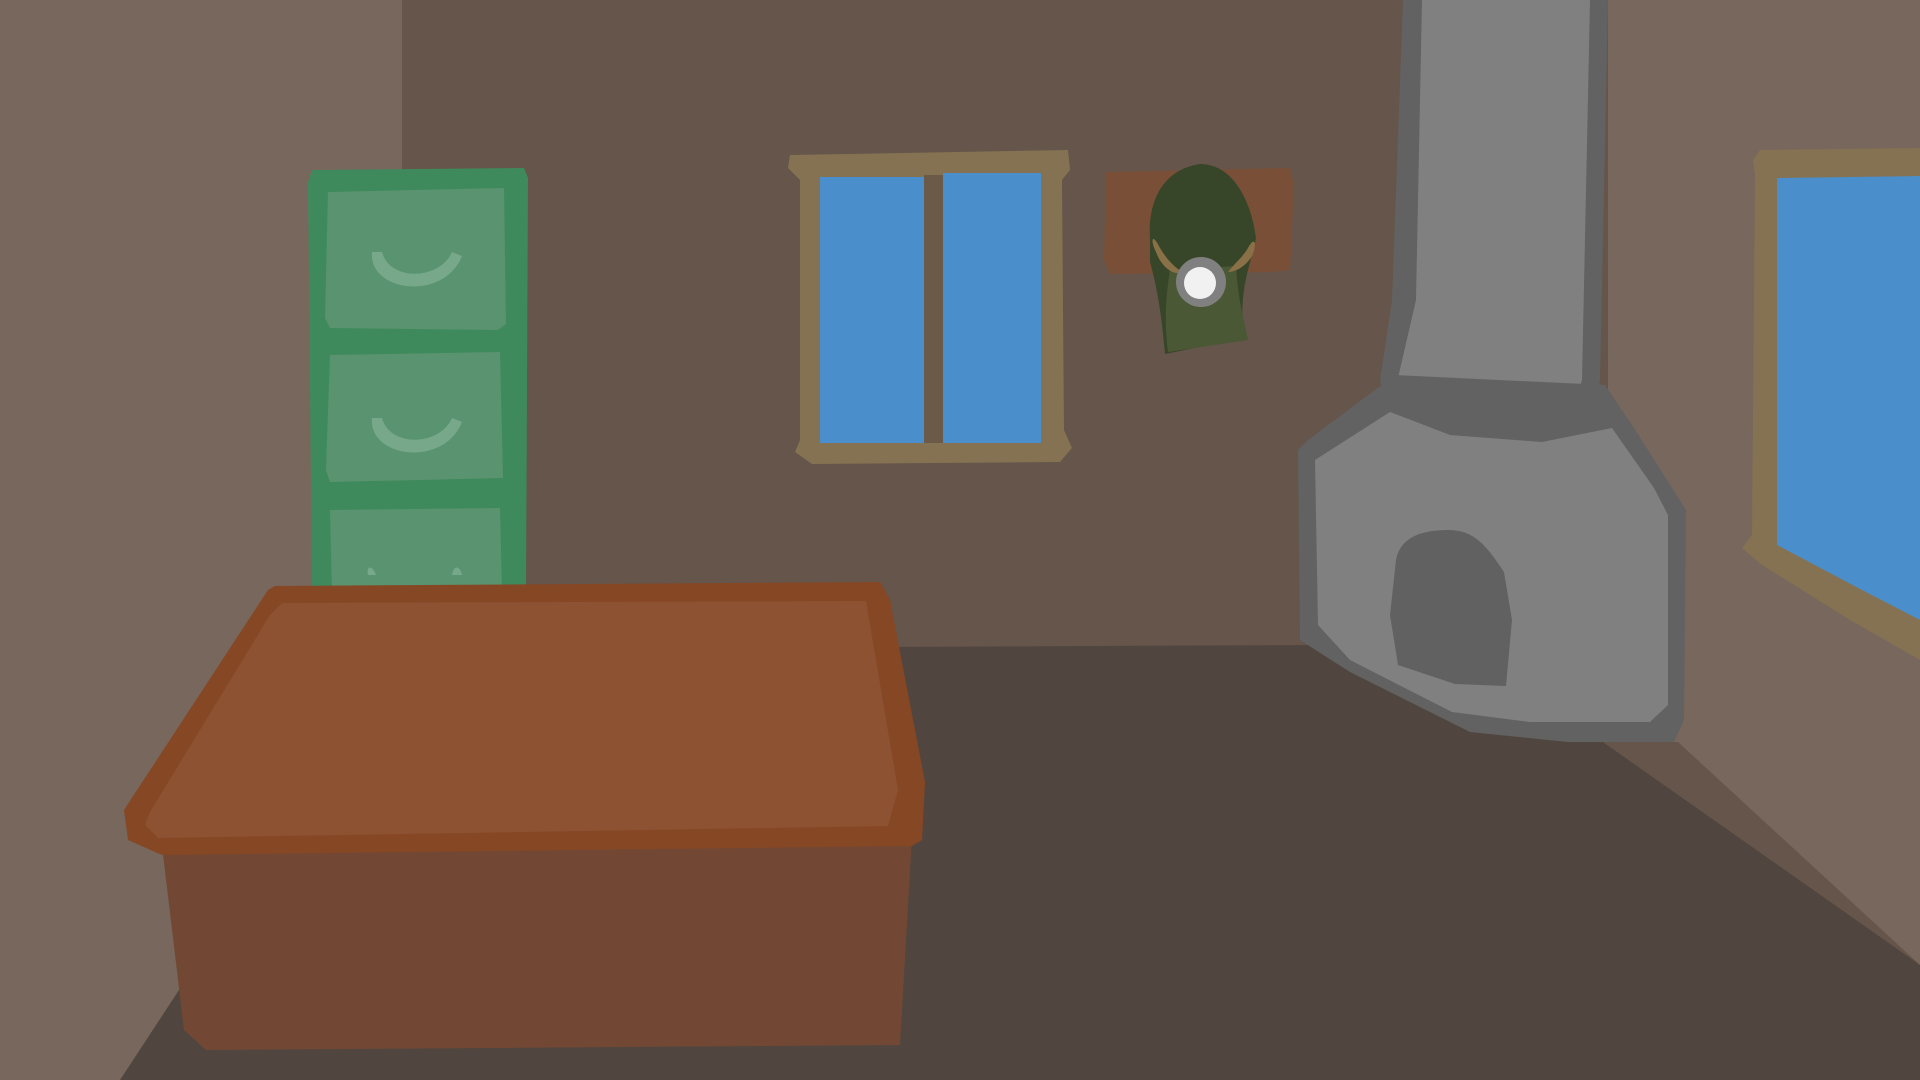 Image resolution: width=1920 pixels, height=1080 pixels. What do you see at coordinates (1494, 206) in the screenshot?
I see `stove-pipe` at bounding box center [1494, 206].